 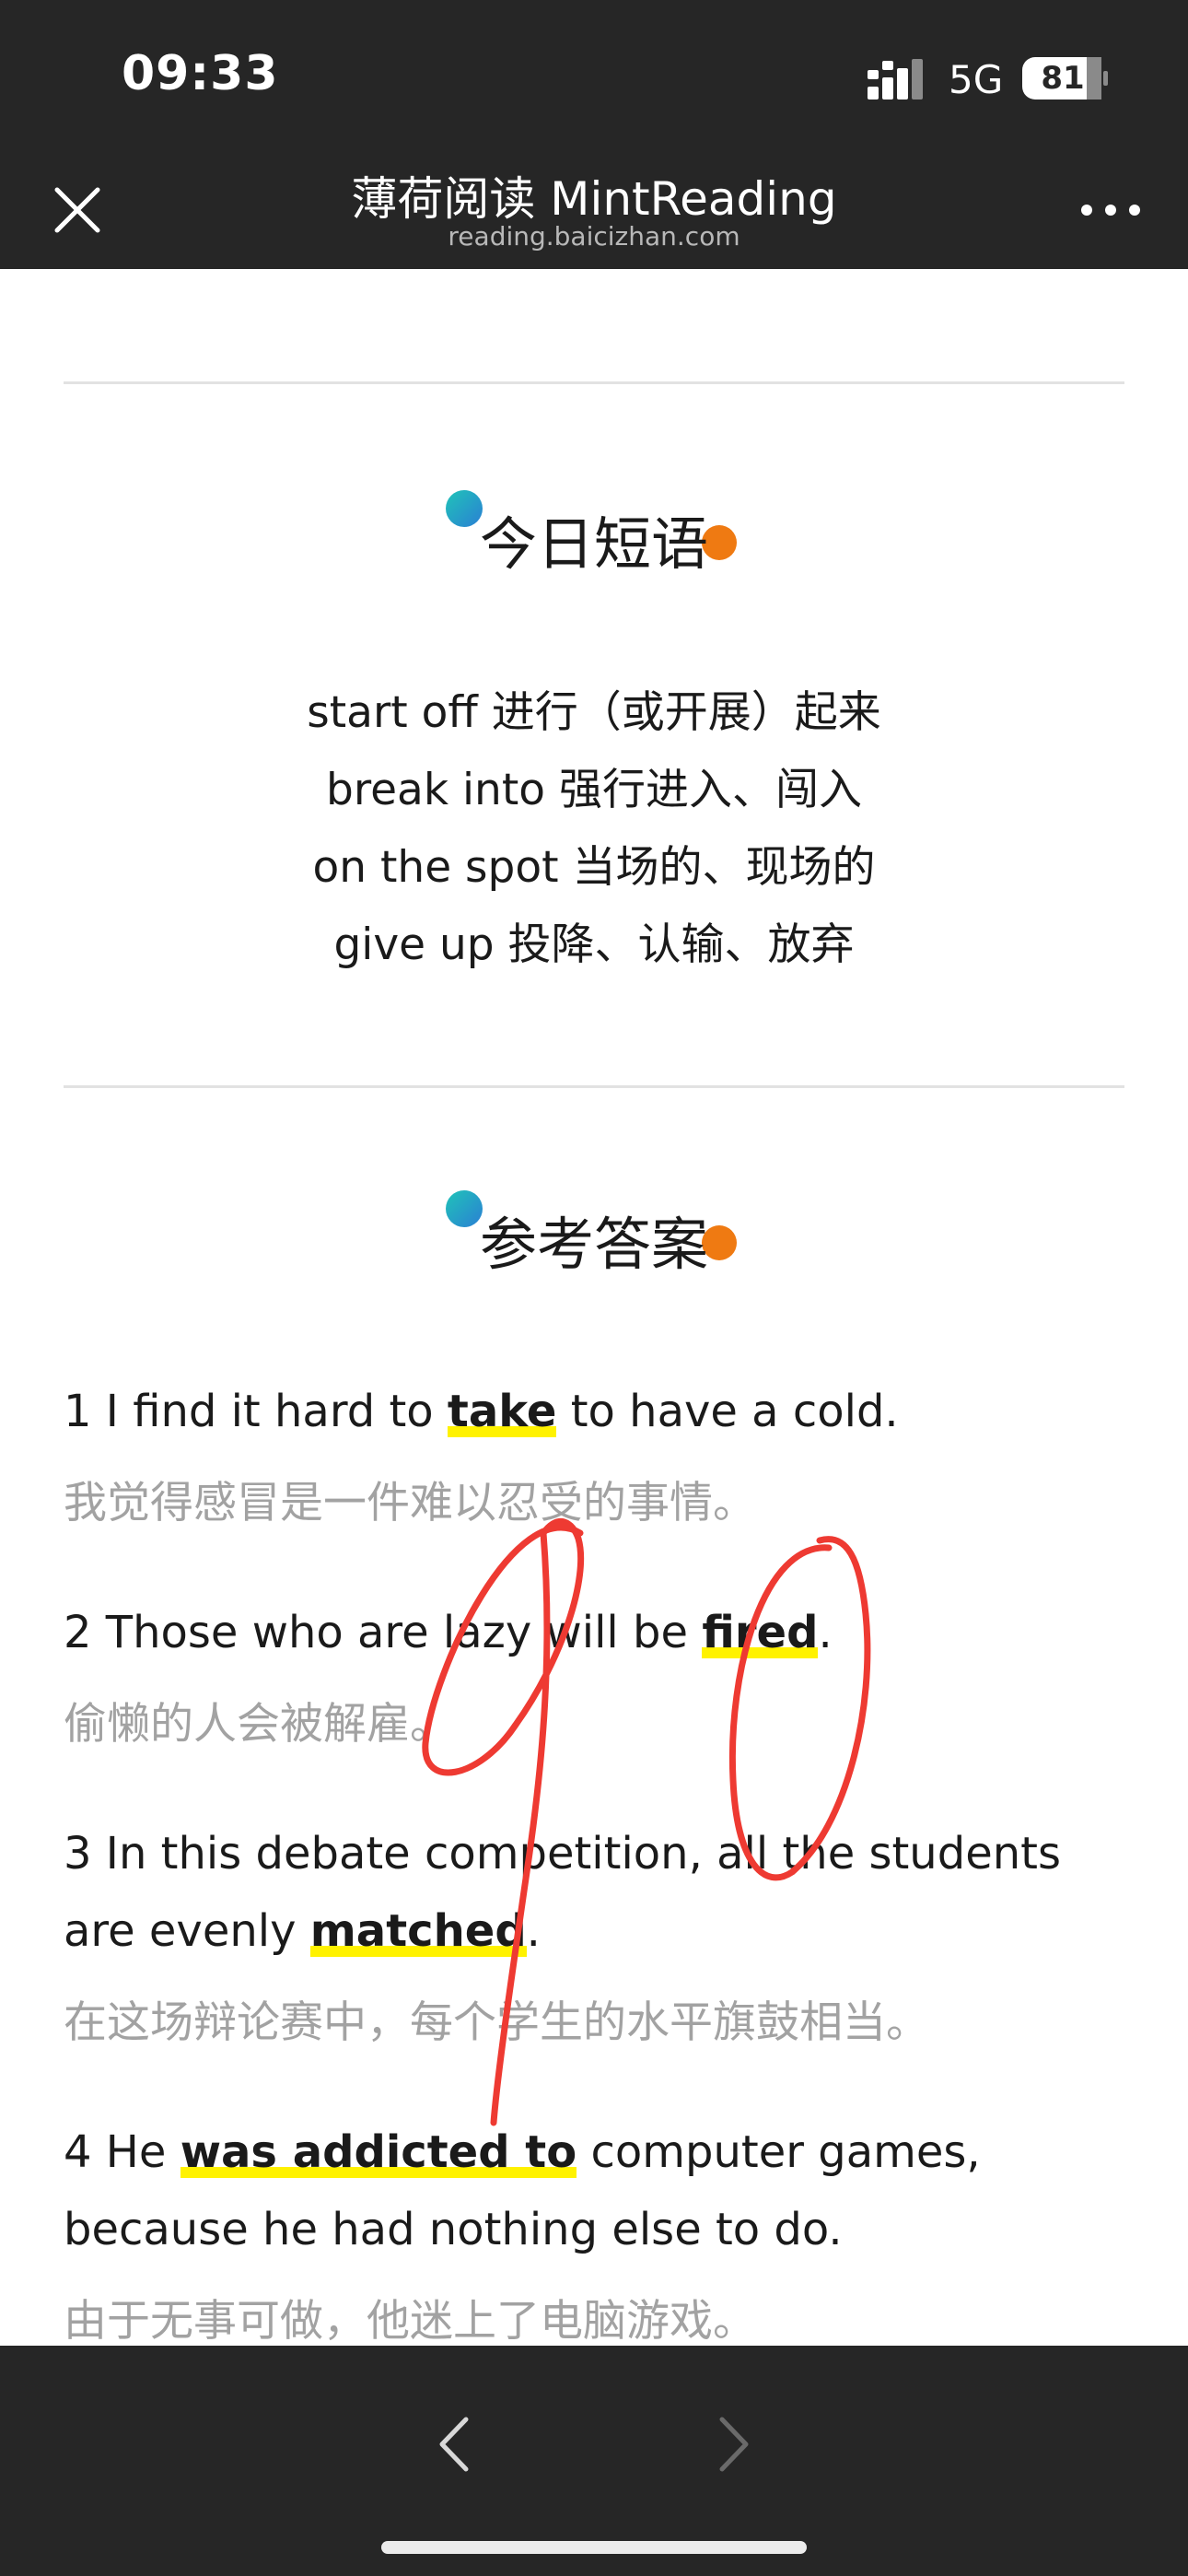 I want to click on phrase-item: start off 进行（或开展）起来, so click(x=594, y=712).